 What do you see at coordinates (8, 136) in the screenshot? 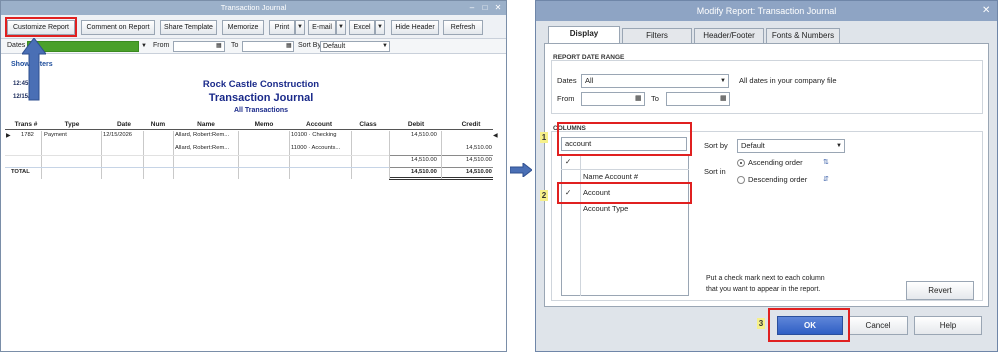
I see `row-marker-icon: ▶` at bounding box center [8, 136].